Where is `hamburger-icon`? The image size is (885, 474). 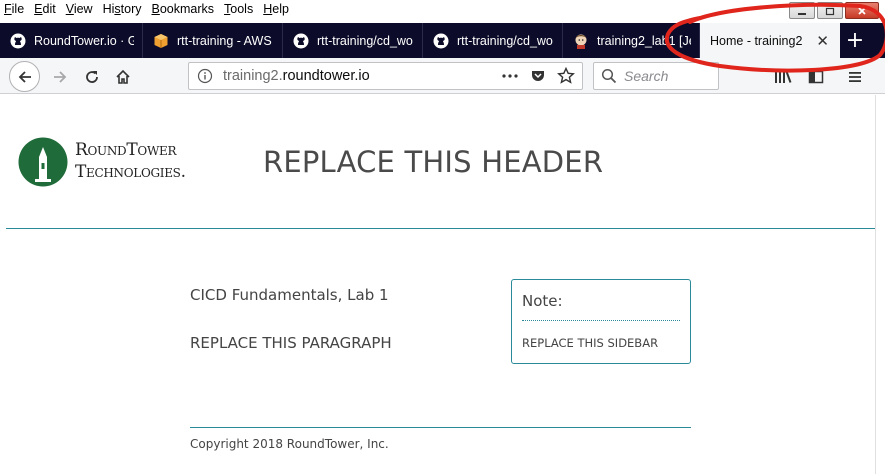 hamburger-icon is located at coordinates (855, 77).